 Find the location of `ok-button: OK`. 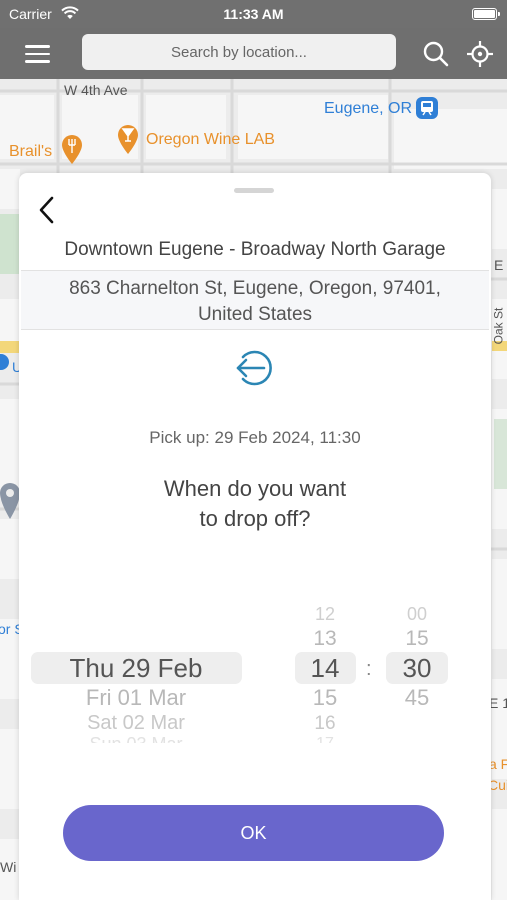

ok-button: OK is located at coordinates (253, 833).